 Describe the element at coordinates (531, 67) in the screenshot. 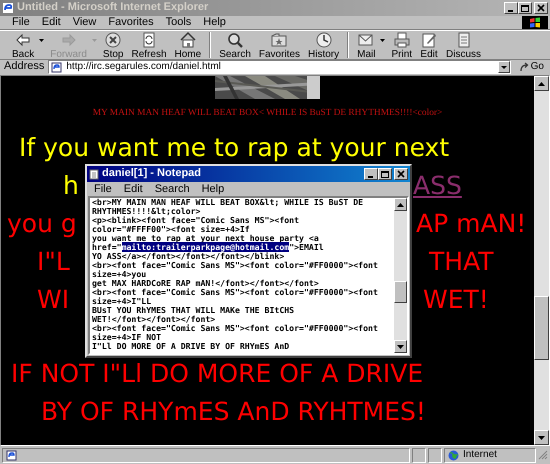

I see `go-button: Go` at that location.